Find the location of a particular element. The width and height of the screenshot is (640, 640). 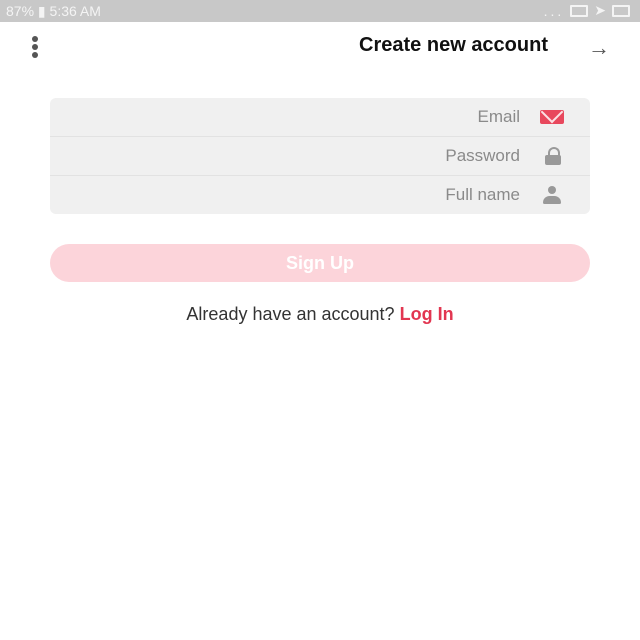

email-field: Email is located at coordinates (320, 117).